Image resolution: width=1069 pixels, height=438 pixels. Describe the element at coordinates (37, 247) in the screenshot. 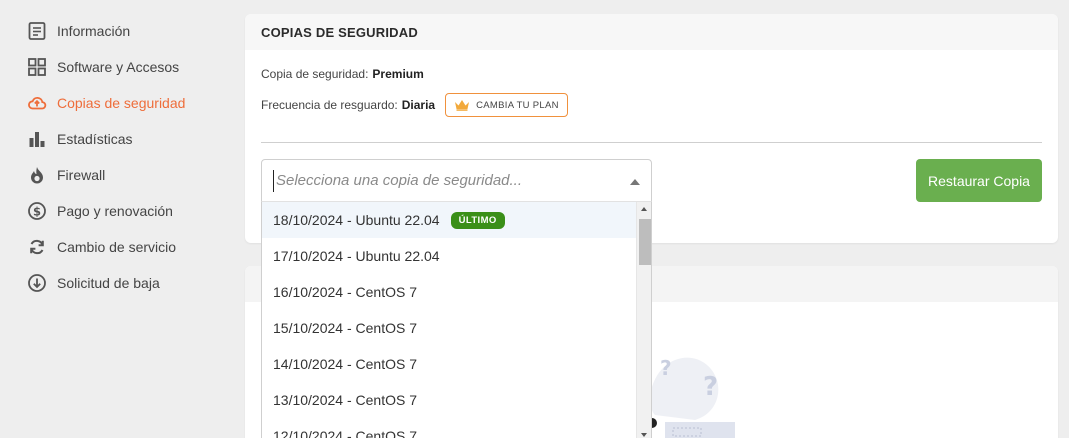

I see `refresh-icon` at that location.